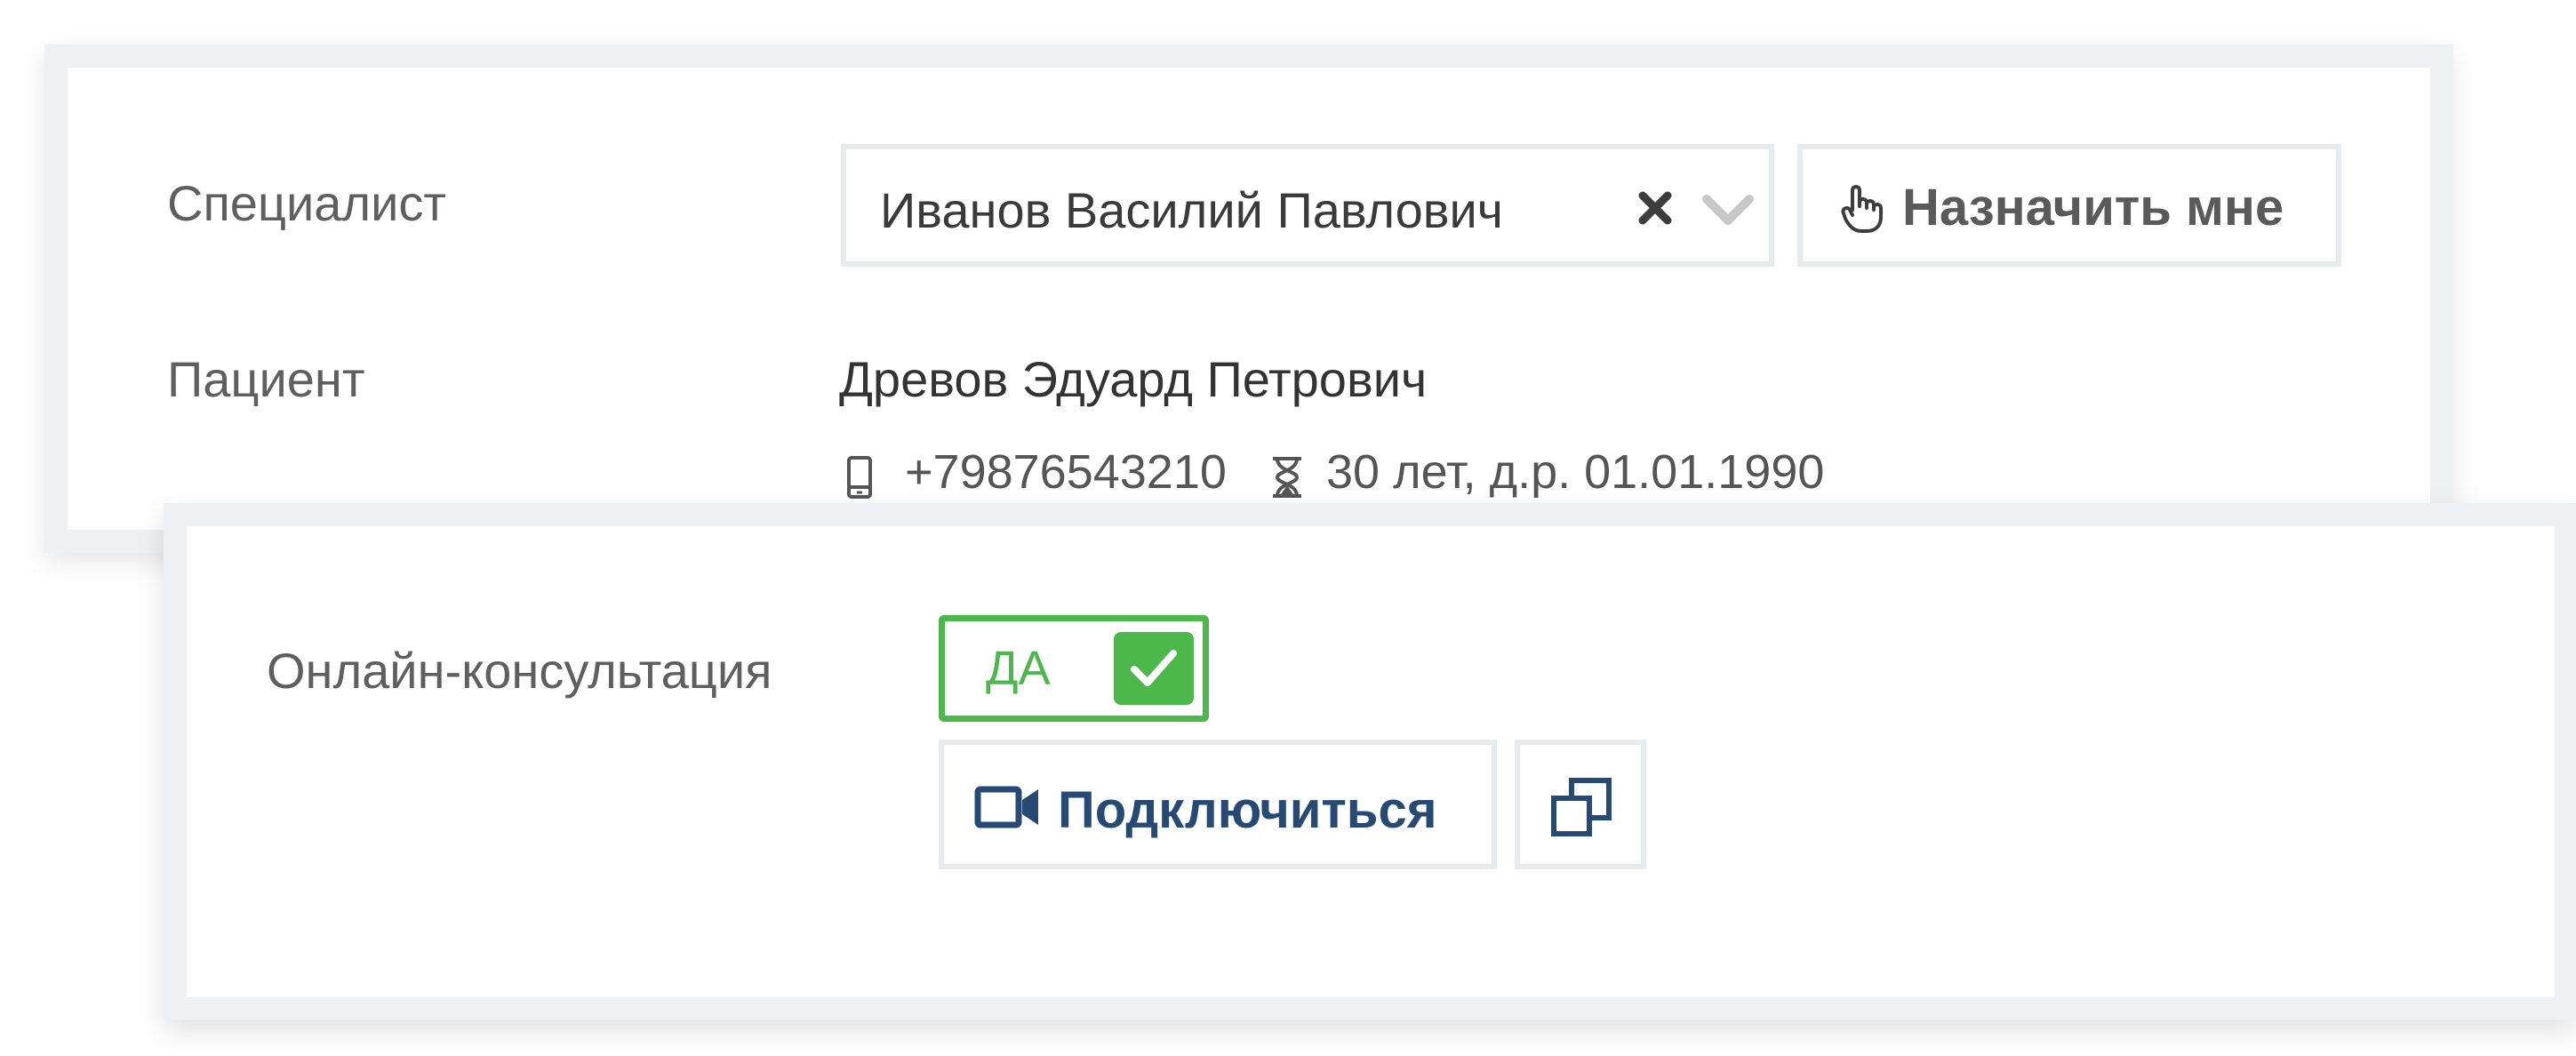  What do you see at coordinates (1074, 668) in the screenshot?
I see `online-consultation-toggle: ДА` at bounding box center [1074, 668].